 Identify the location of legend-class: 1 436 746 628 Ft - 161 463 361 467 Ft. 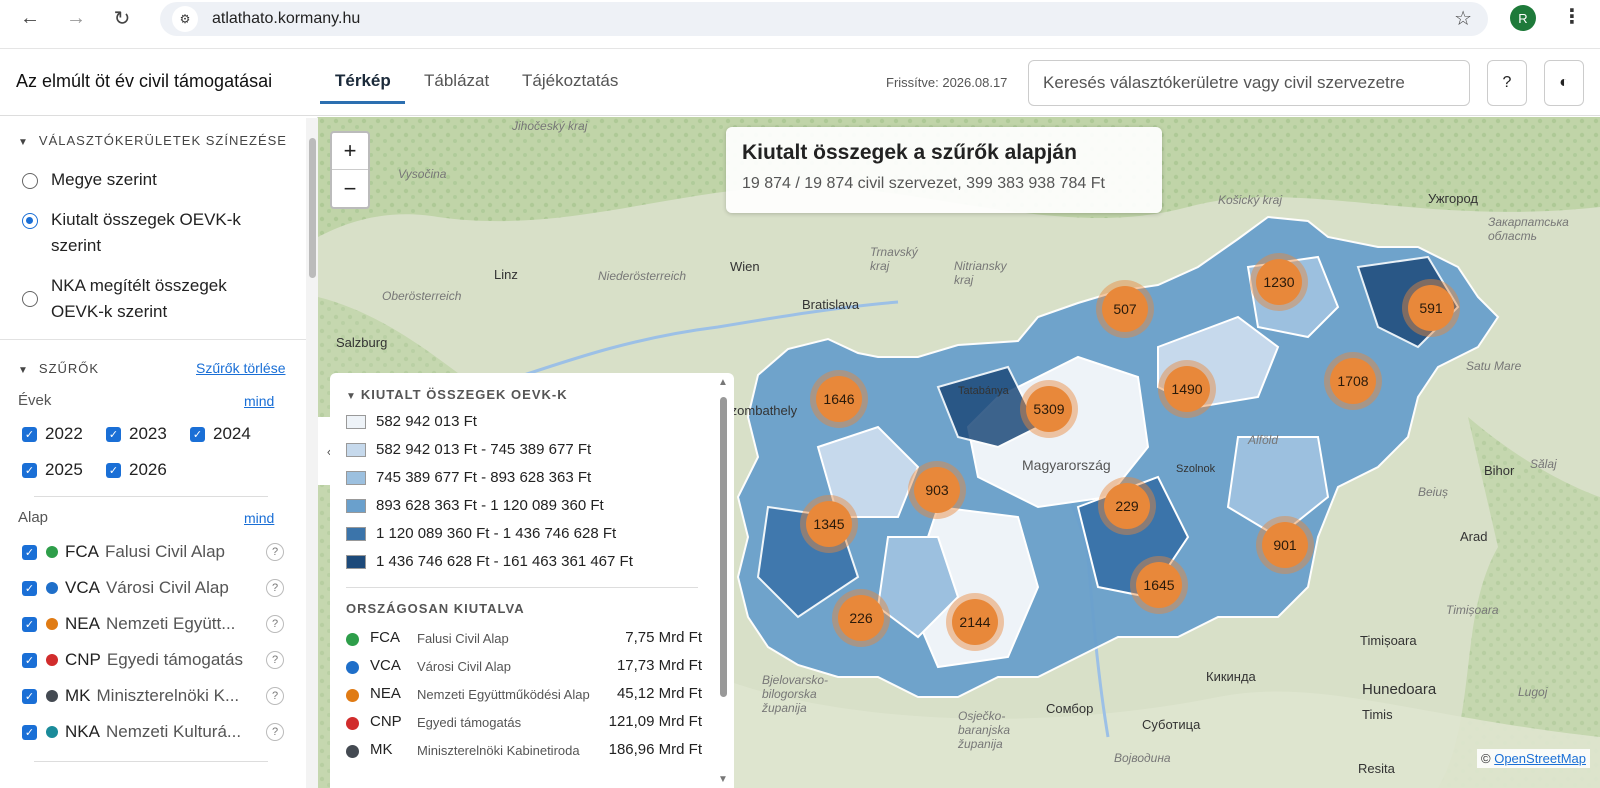
(489, 561).